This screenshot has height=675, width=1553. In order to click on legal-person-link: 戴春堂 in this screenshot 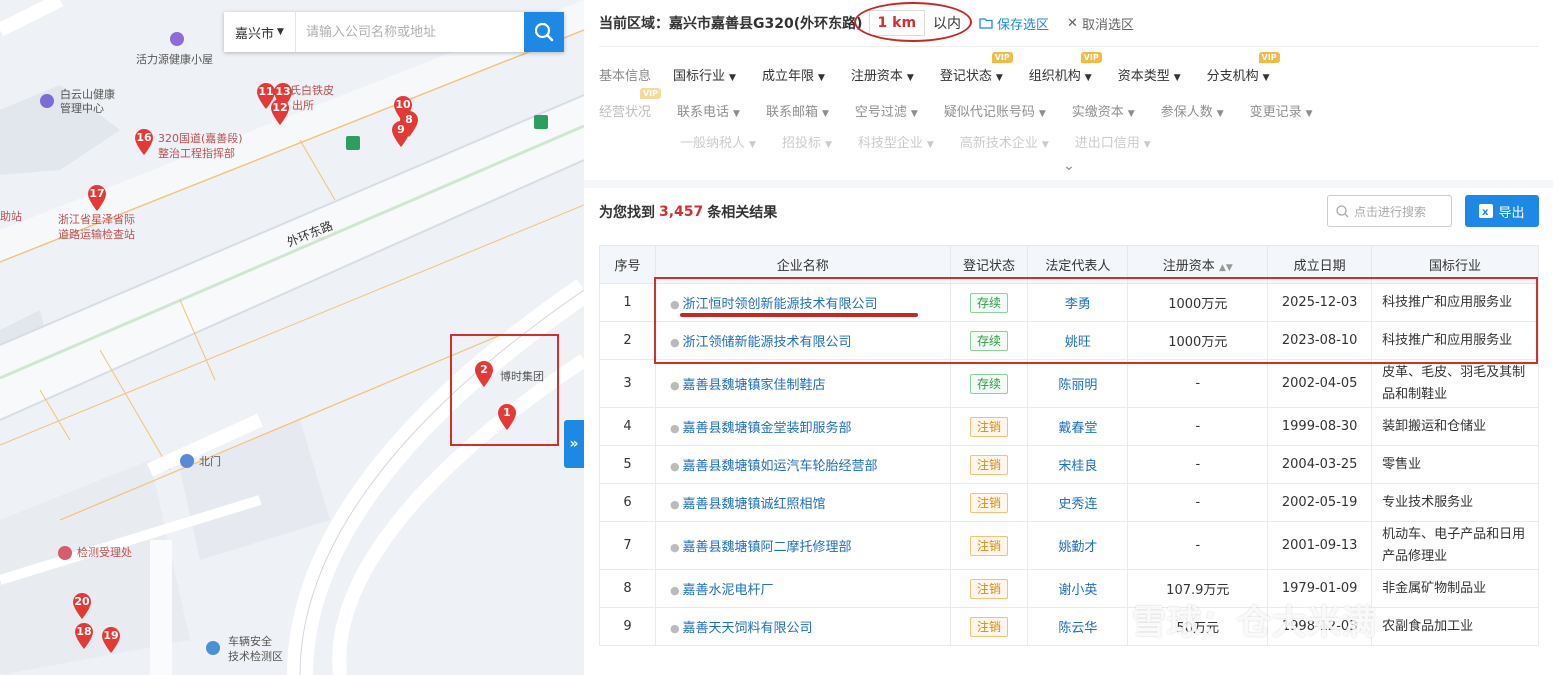, I will do `click(1078, 426)`.